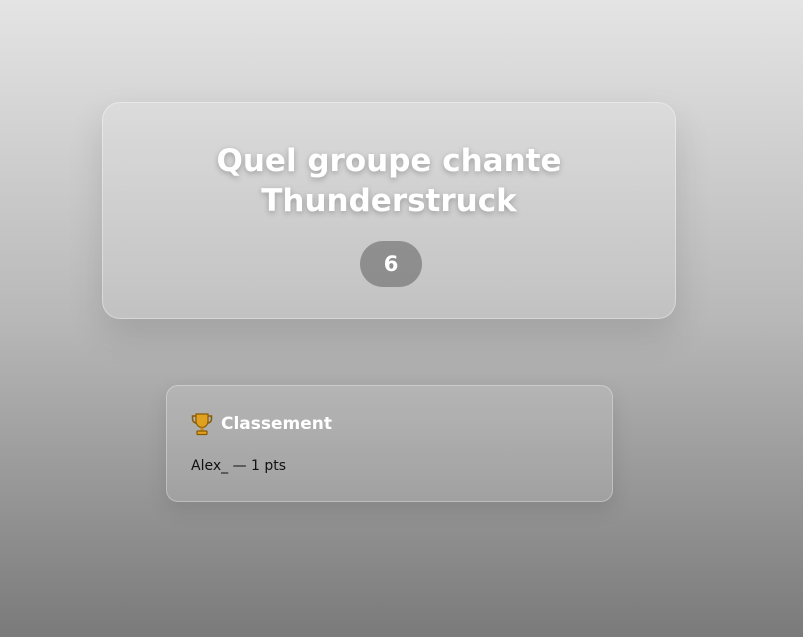 This screenshot has height=637, width=803. I want to click on timer-badge: 6, so click(391, 264).